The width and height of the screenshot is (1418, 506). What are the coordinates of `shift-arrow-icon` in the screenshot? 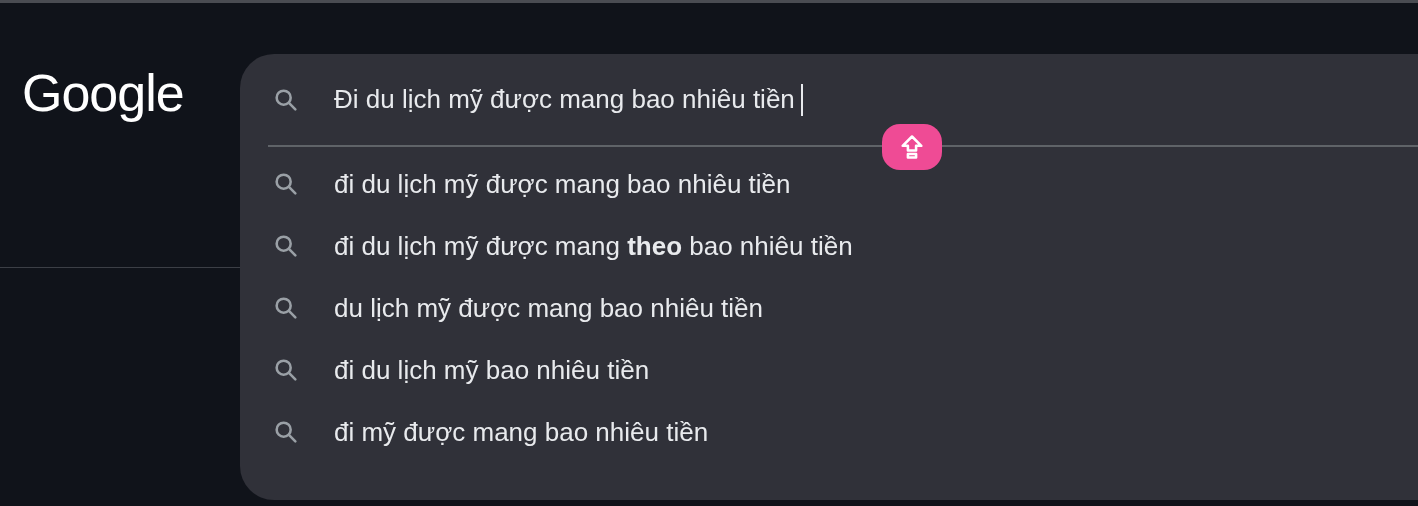 It's located at (912, 147).